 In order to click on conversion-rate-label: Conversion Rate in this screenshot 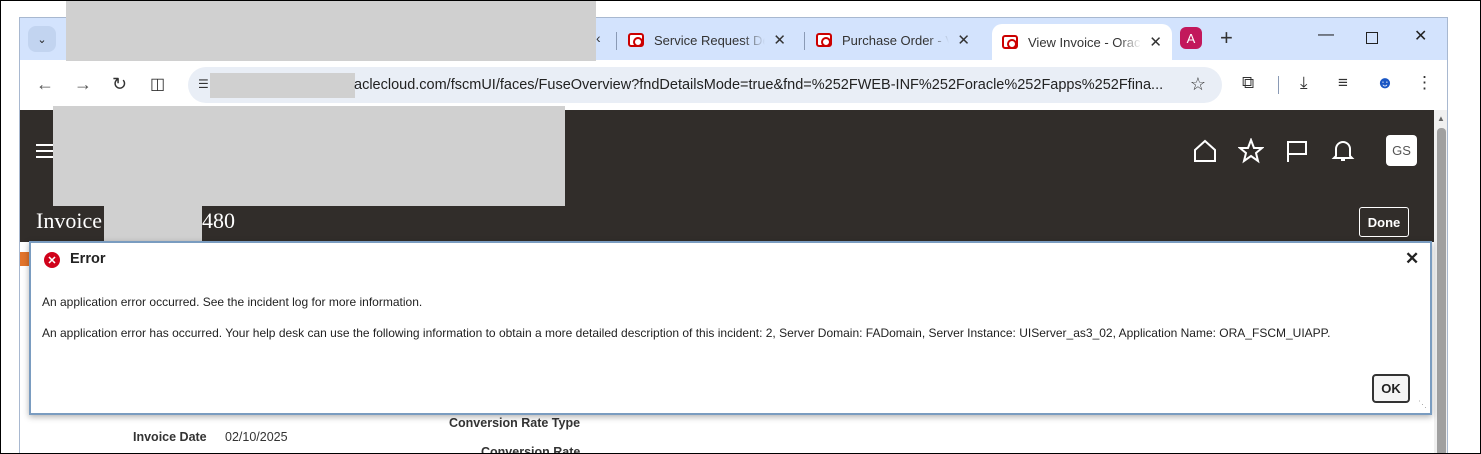, I will do `click(531, 449)`.